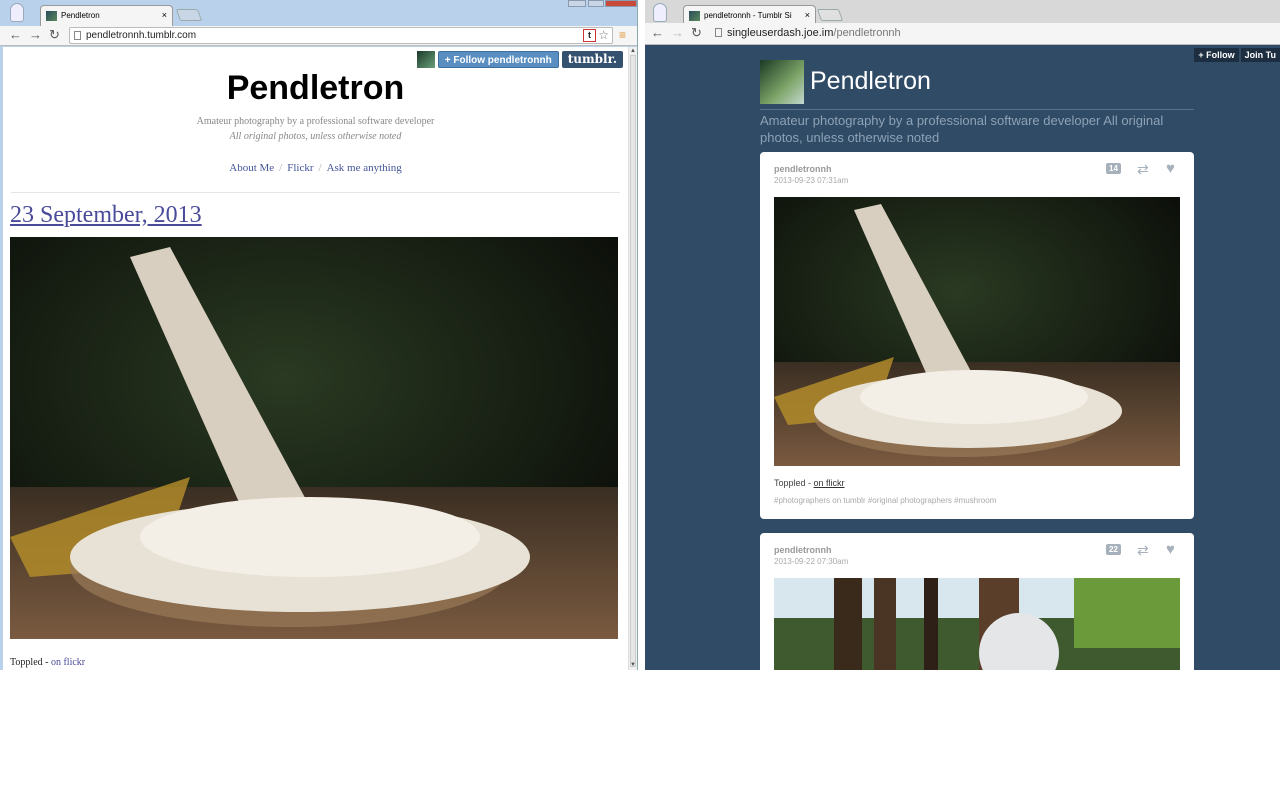 This screenshot has height=800, width=1280. Describe the element at coordinates (811, 180) in the screenshot. I see `post-timestamp: 2013-09-23 07:31am` at that location.